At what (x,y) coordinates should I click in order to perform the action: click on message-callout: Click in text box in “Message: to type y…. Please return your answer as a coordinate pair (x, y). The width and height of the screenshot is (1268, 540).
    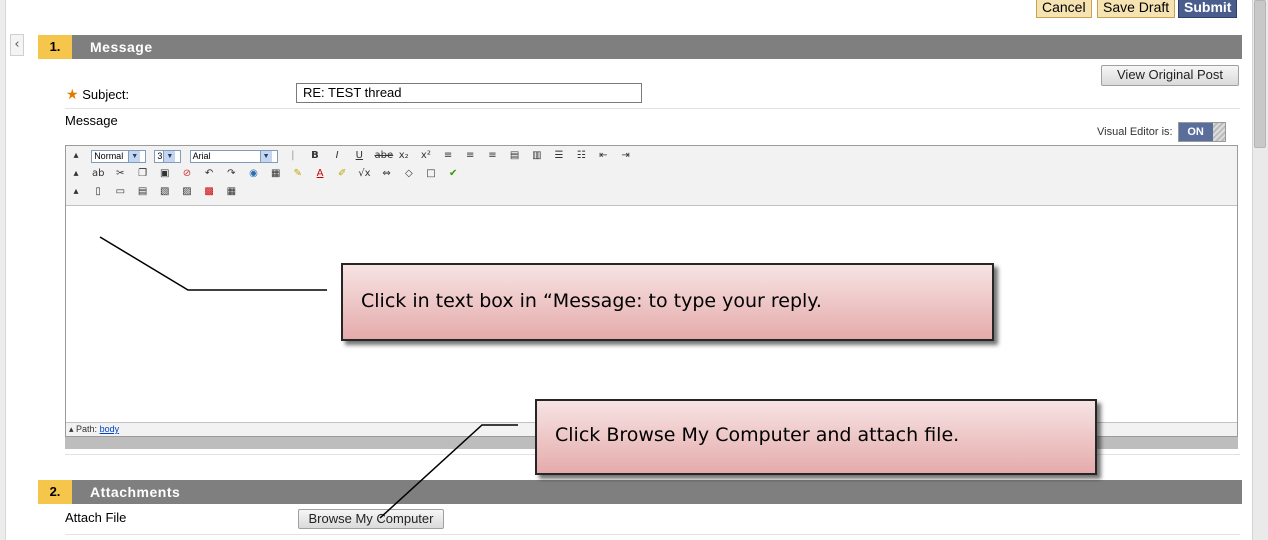
    Looking at the image, I should click on (667, 302).